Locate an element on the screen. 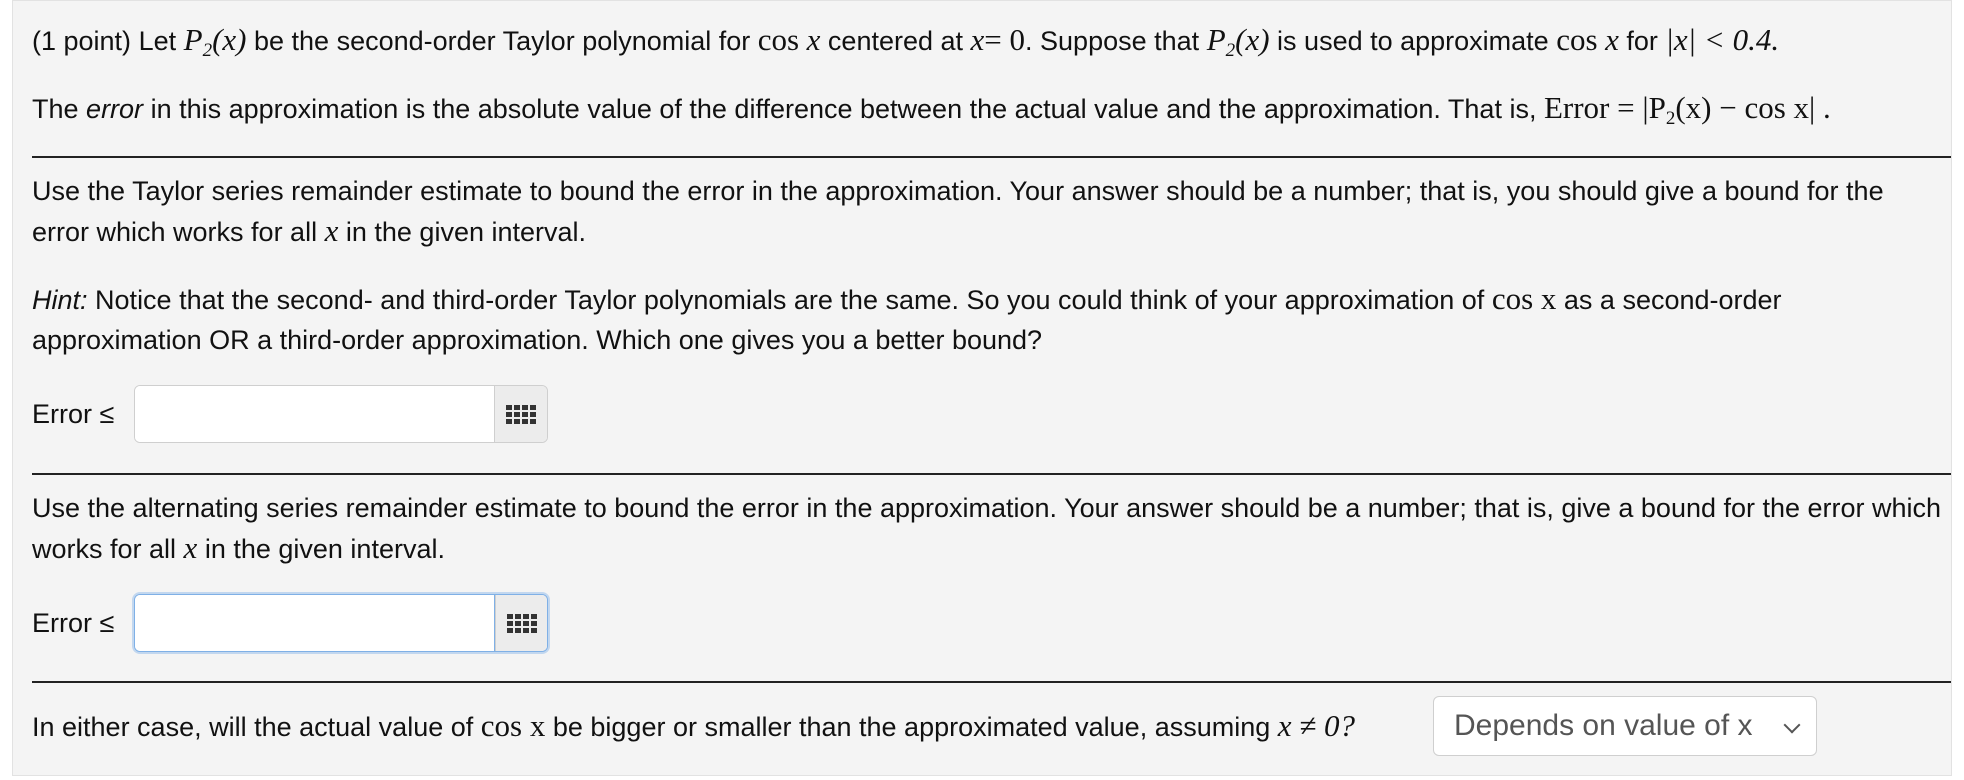 This screenshot has width=1964, height=780. part1-equation-editor-button is located at coordinates (520, 414).